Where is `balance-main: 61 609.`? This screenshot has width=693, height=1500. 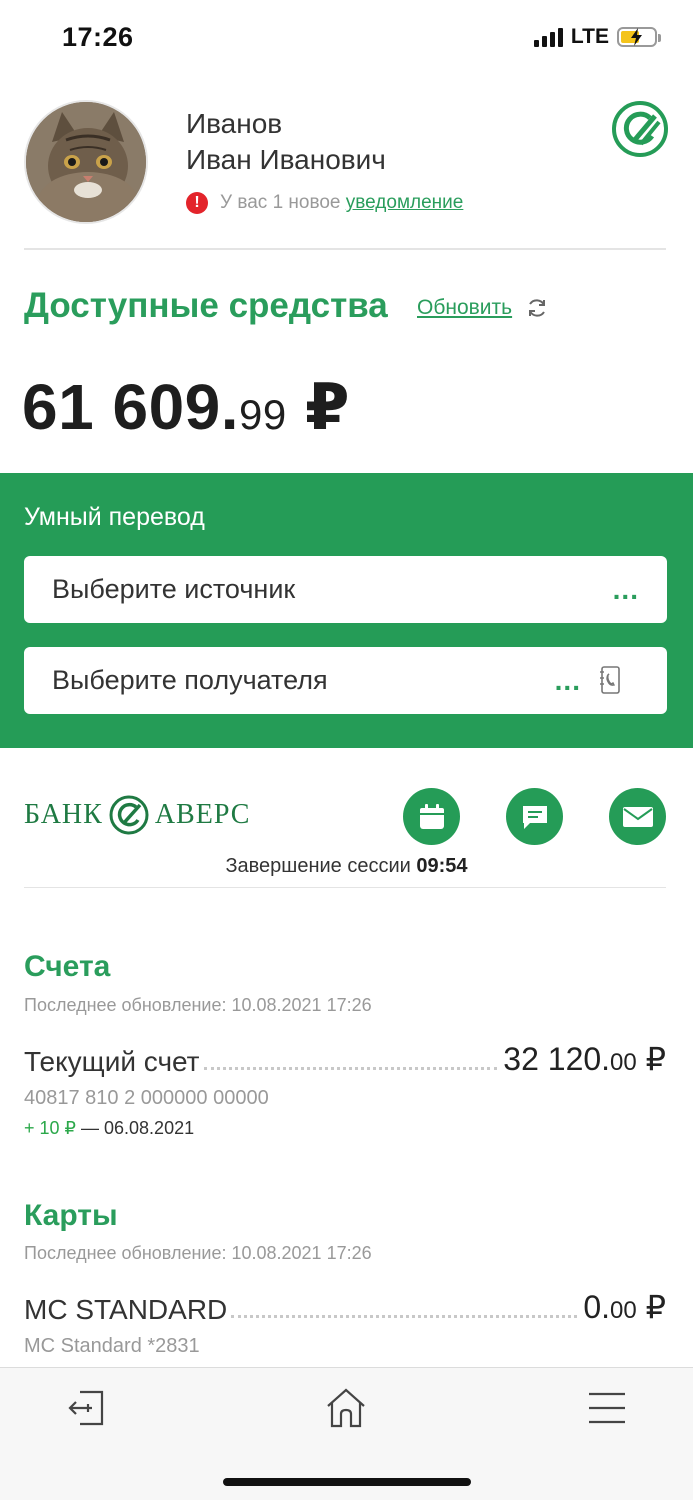 balance-main: 61 609. is located at coordinates (131, 407).